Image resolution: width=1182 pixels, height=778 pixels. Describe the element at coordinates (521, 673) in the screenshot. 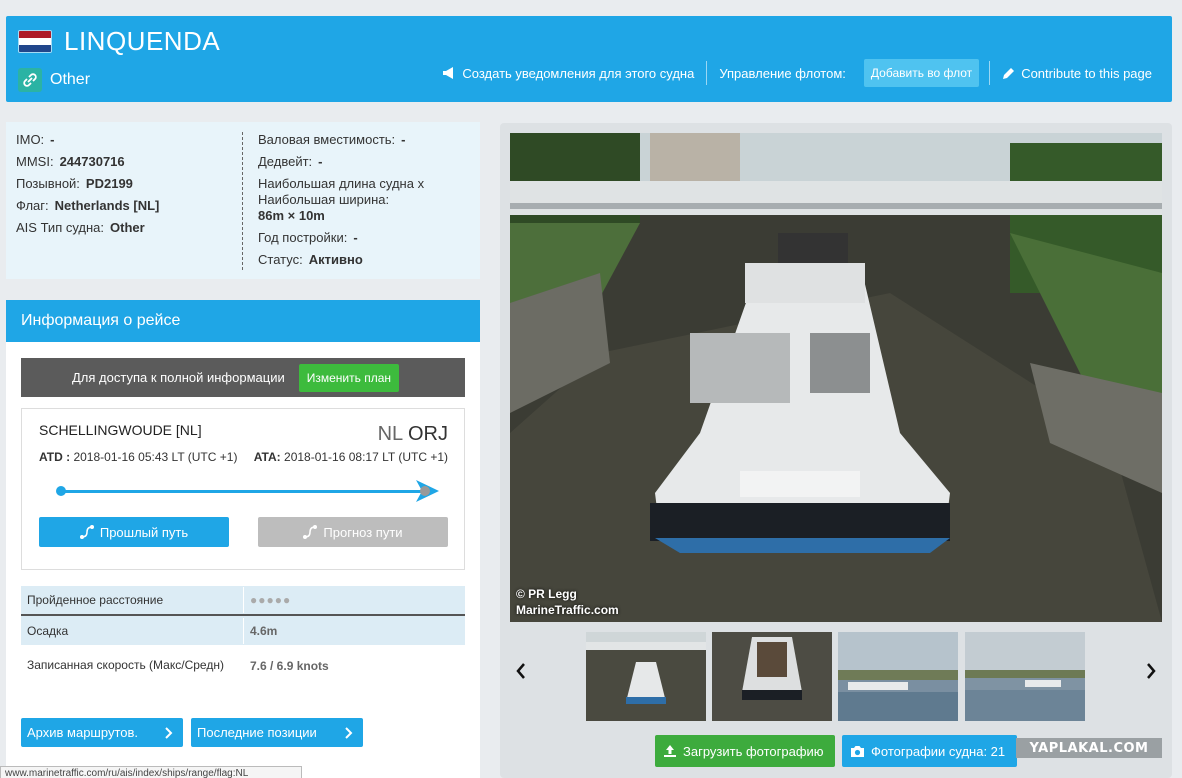

I see `carousel-prev-icon` at that location.